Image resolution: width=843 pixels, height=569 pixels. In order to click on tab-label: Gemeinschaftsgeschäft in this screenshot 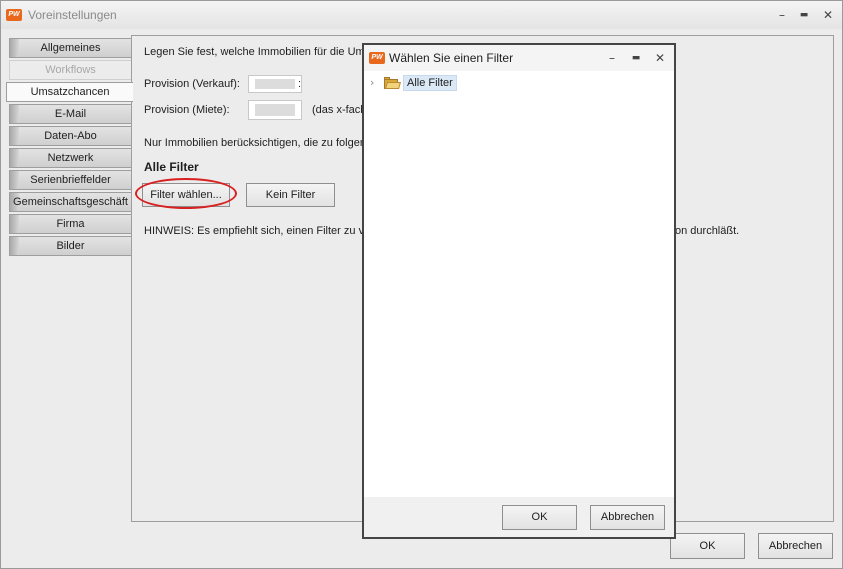, I will do `click(70, 202)`.